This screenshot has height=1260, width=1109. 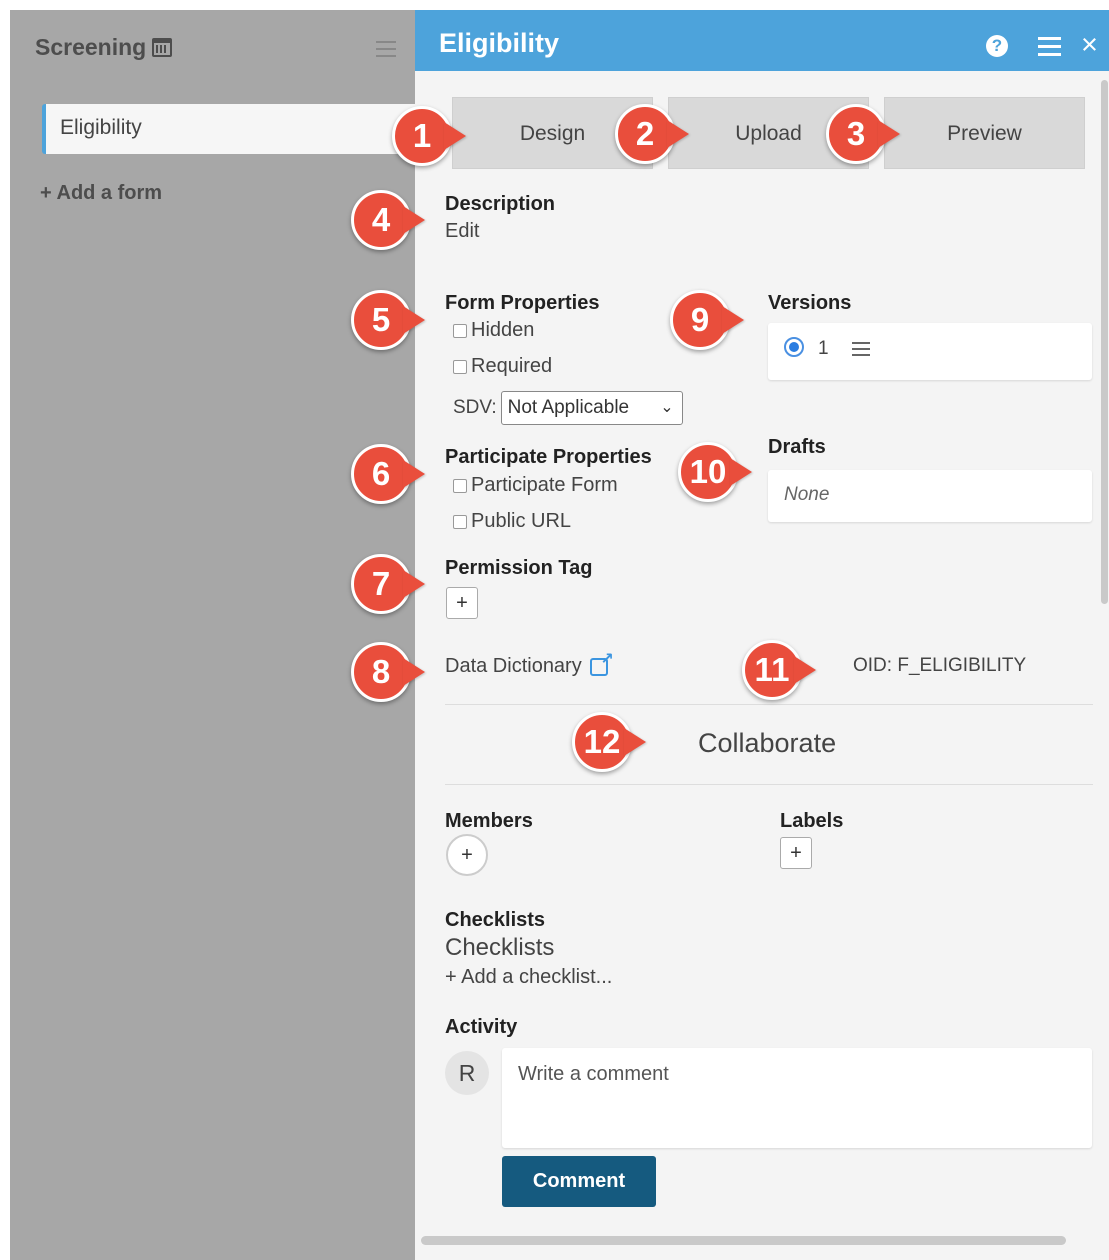 I want to click on external-link-icon, so click(x=601, y=662).